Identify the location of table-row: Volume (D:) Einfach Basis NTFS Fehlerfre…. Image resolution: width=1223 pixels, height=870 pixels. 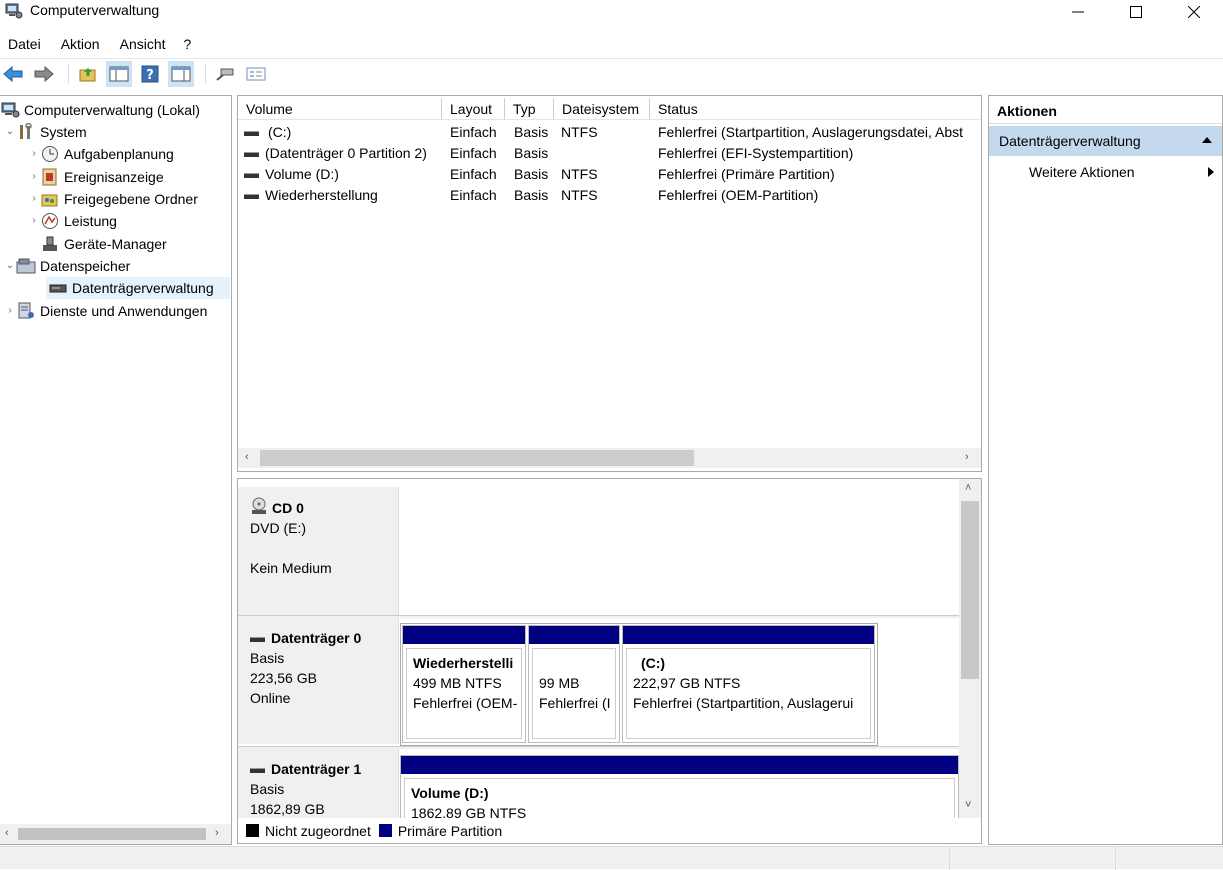
(609, 174).